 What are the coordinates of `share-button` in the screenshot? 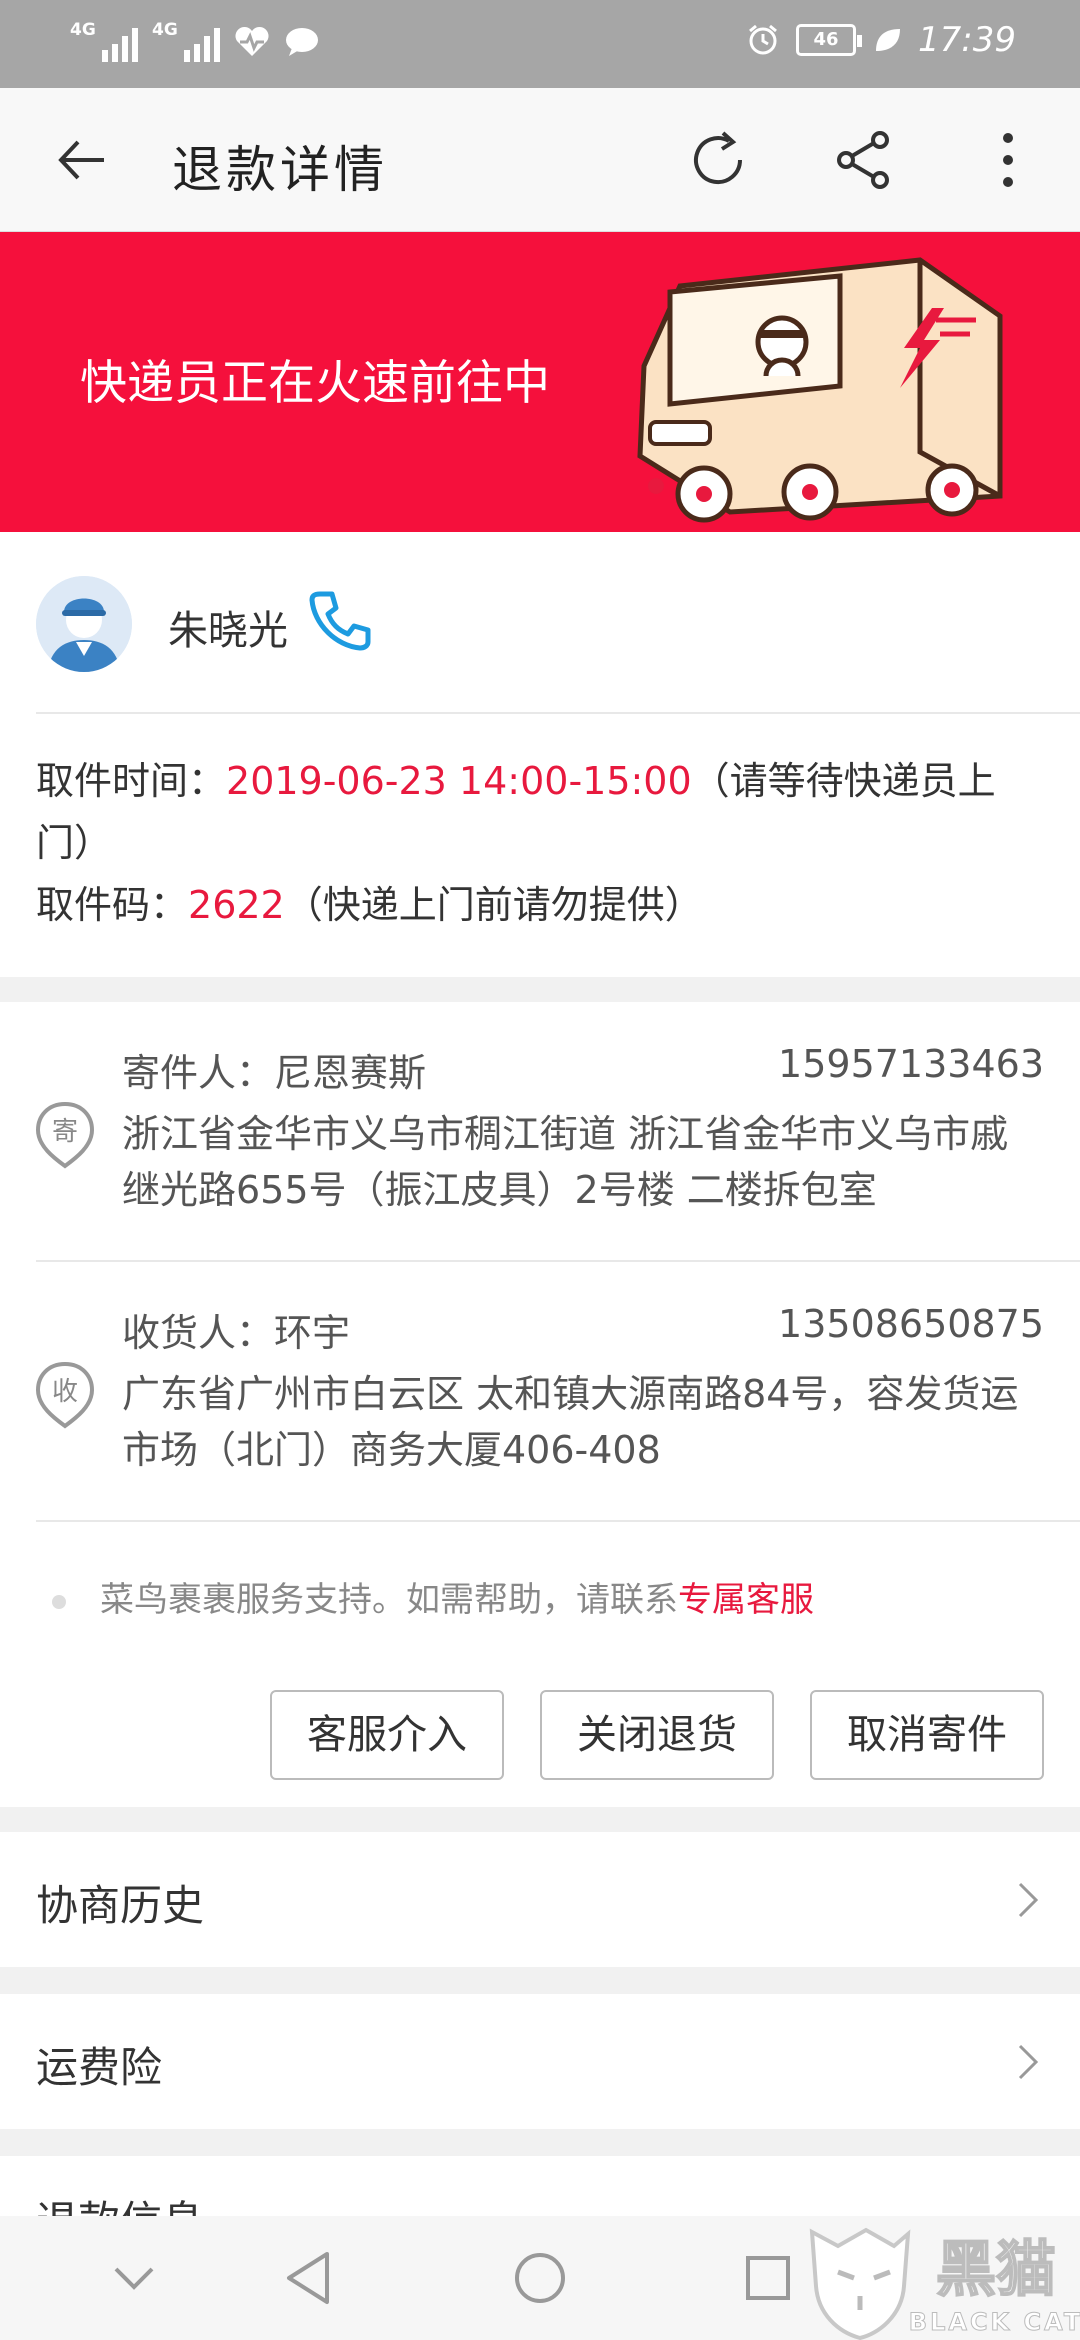 It's located at (864, 160).